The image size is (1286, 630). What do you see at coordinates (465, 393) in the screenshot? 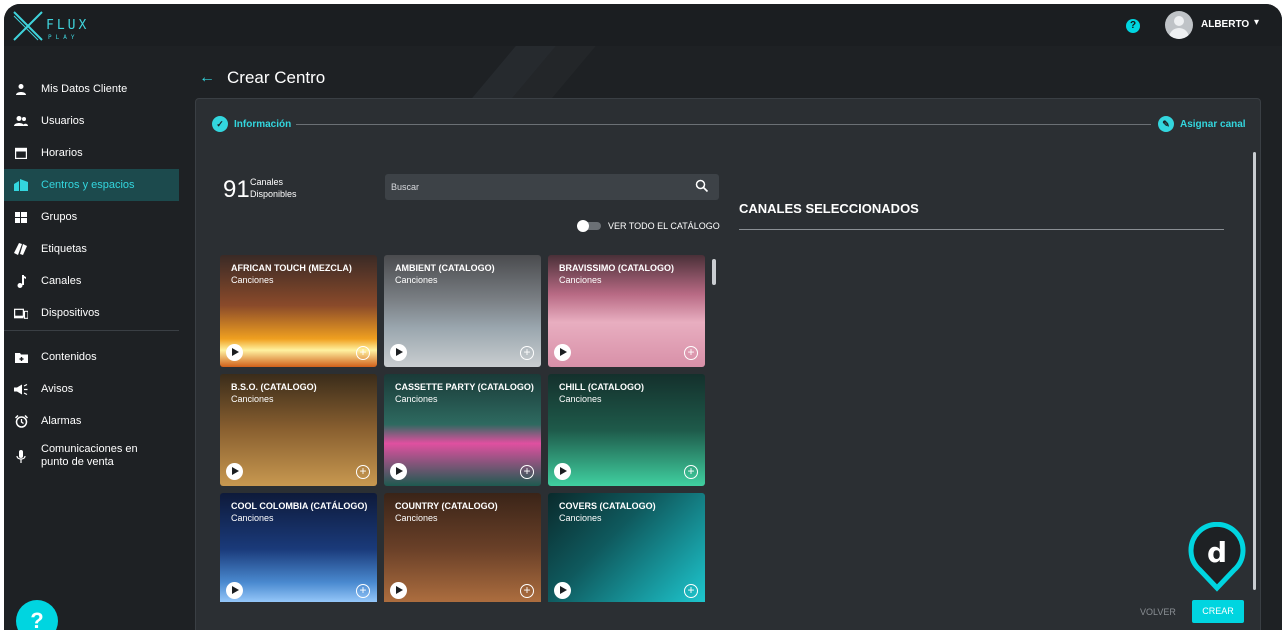
I see `channel-text: CASSETTE PARTY (CATALOGO) Canciones` at bounding box center [465, 393].